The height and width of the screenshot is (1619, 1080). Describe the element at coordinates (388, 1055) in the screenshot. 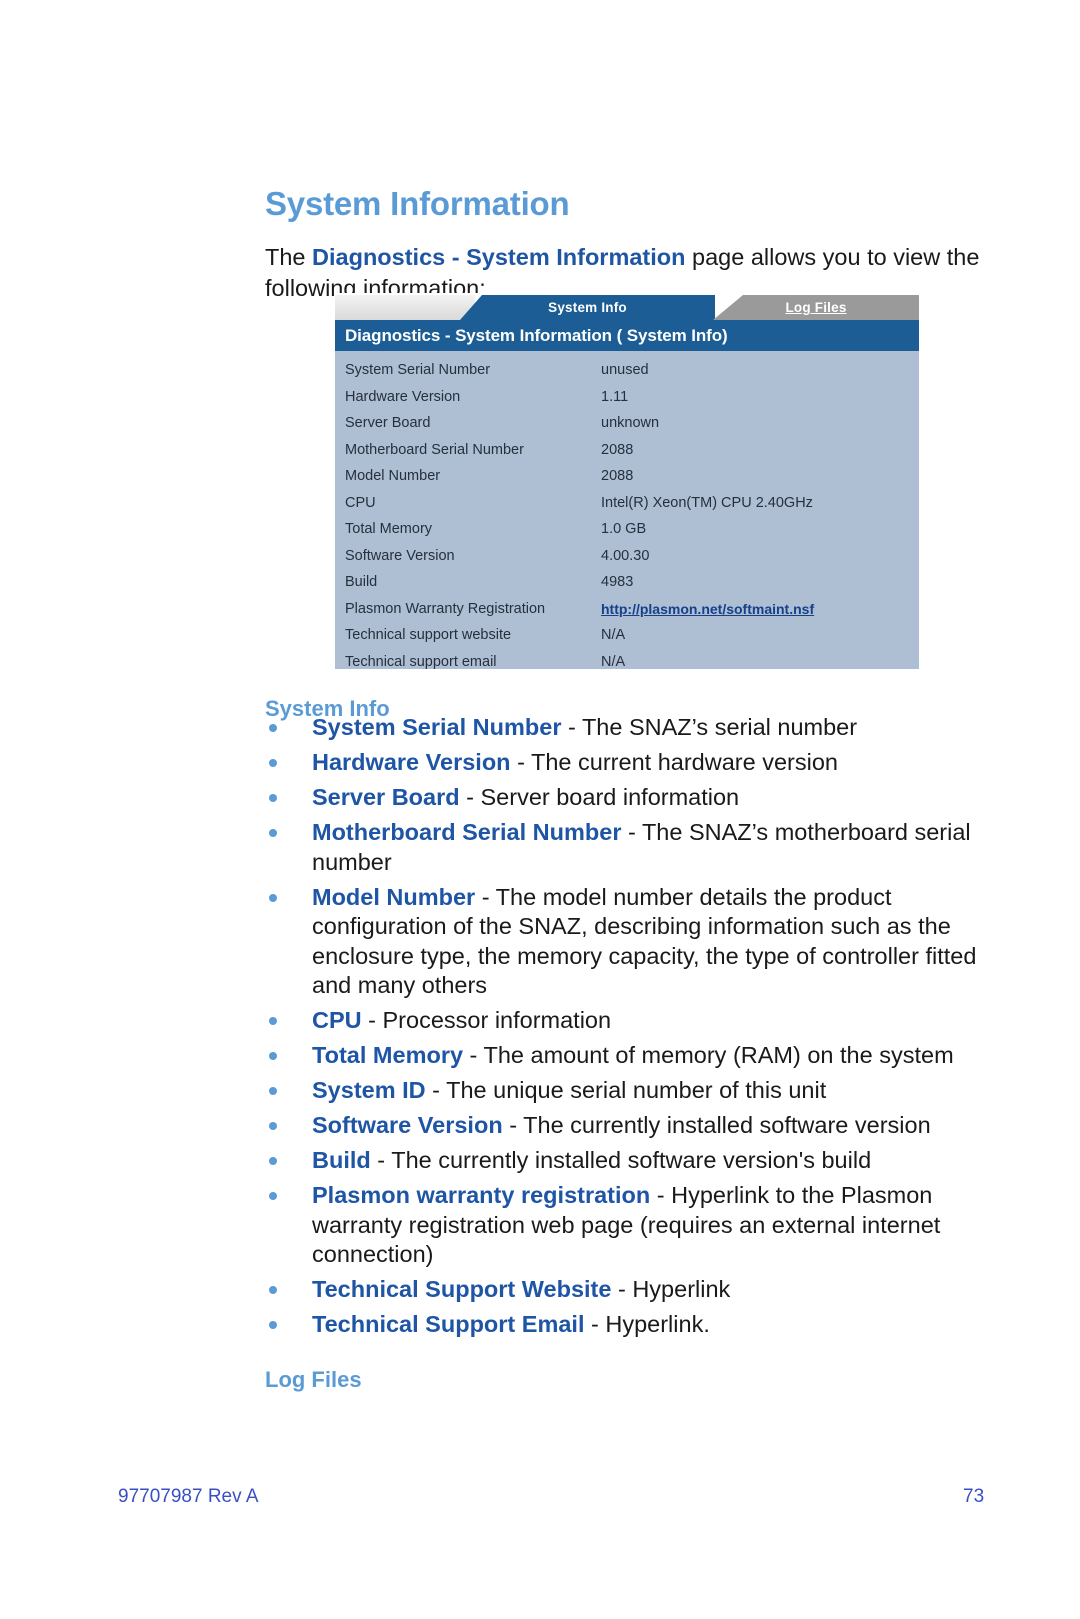

I see `list-item-term: Total Memory` at that location.